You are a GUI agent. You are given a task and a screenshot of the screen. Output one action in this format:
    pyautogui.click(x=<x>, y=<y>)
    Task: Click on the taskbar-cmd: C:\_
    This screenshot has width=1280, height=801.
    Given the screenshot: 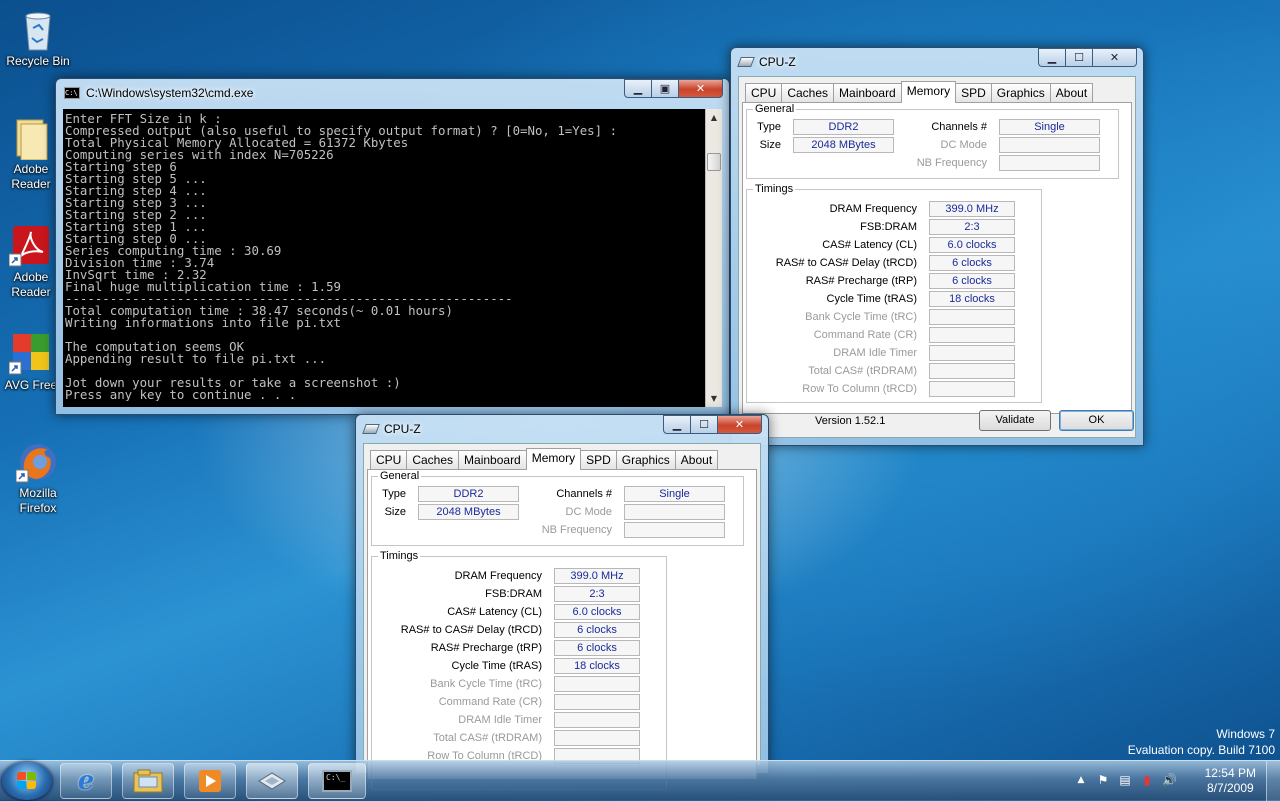 What is the action you would take?
    pyautogui.click(x=337, y=781)
    